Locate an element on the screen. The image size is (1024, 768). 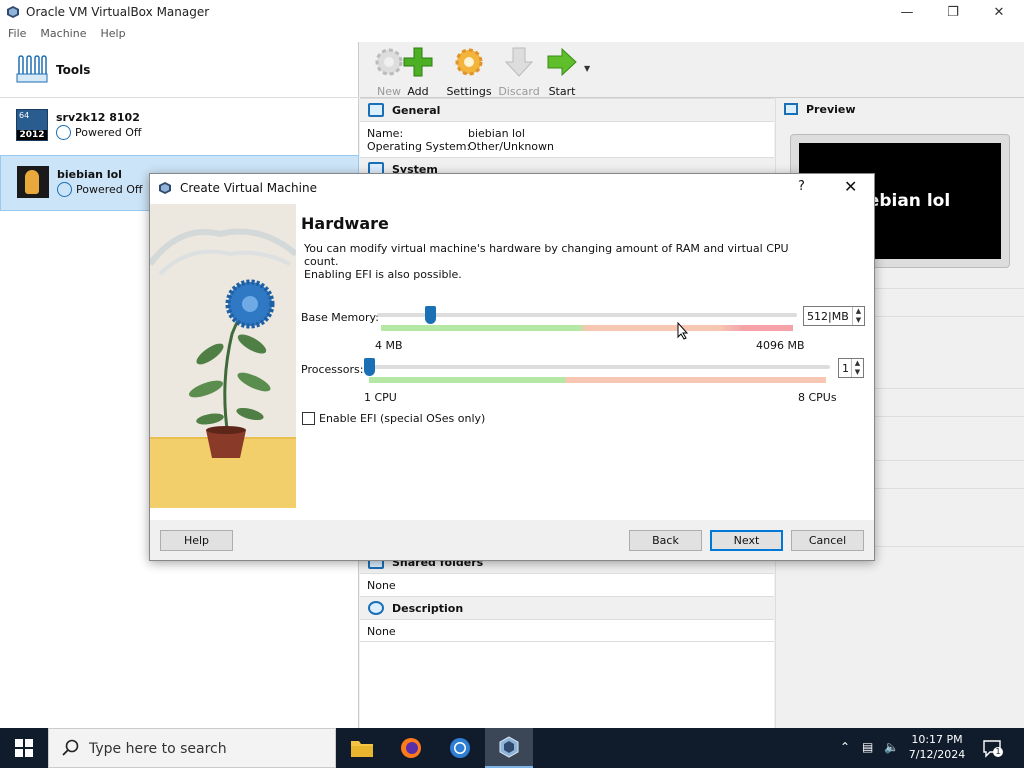
vm-name: srv2k12 8102 is located at coordinates (98, 117).